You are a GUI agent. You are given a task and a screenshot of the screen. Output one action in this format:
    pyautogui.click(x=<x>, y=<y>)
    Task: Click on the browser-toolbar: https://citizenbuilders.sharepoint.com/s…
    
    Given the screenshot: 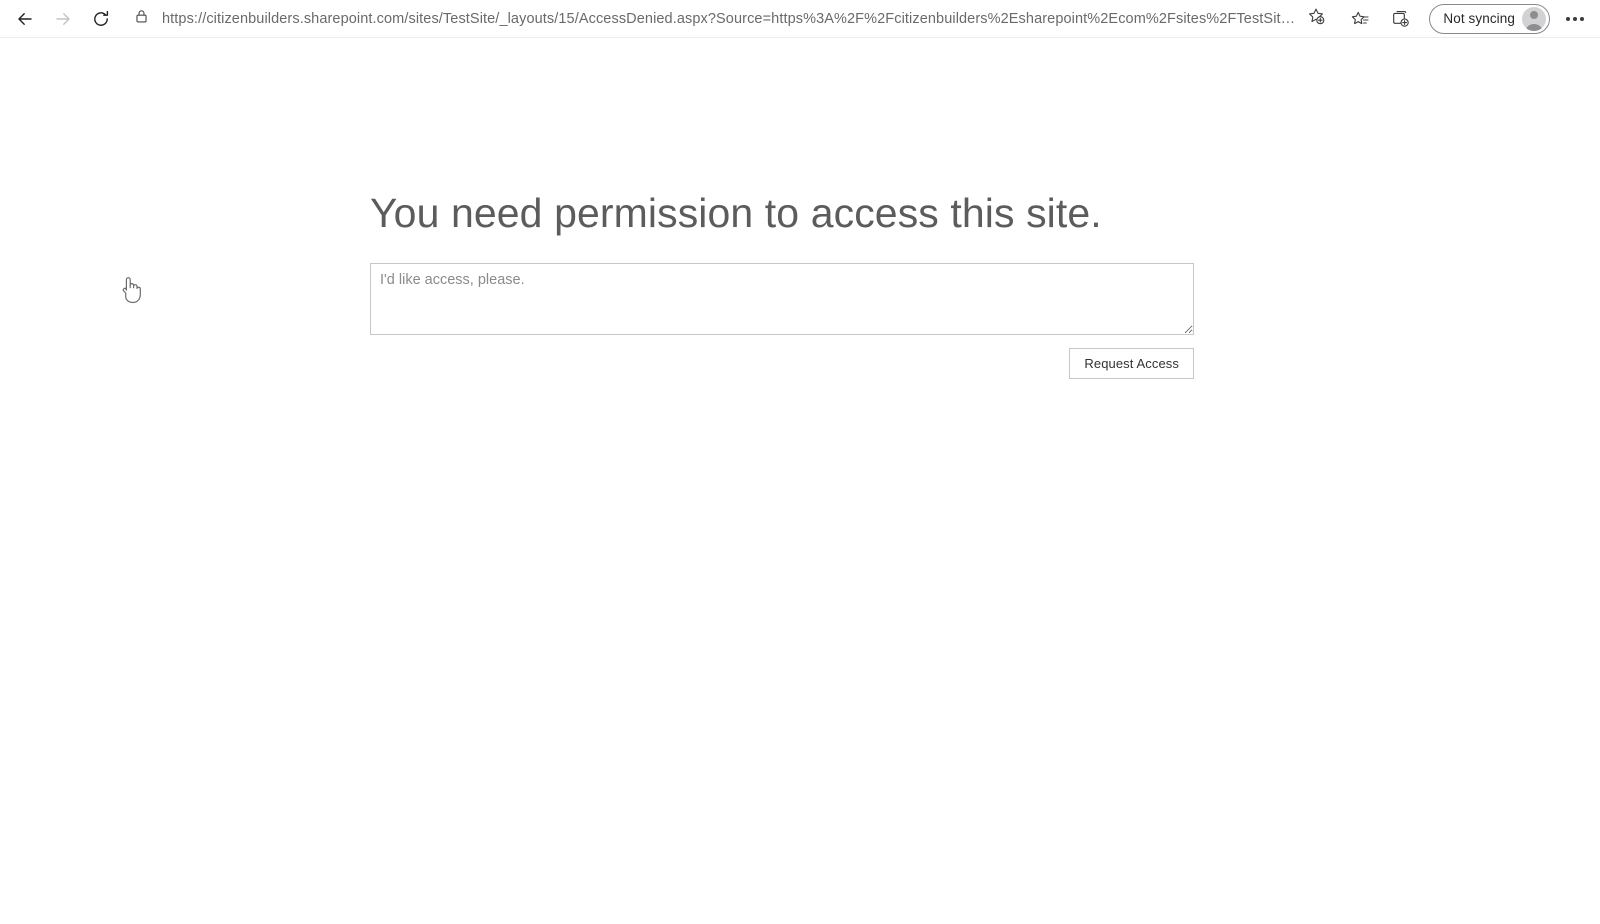 What is the action you would take?
    pyautogui.click(x=800, y=19)
    